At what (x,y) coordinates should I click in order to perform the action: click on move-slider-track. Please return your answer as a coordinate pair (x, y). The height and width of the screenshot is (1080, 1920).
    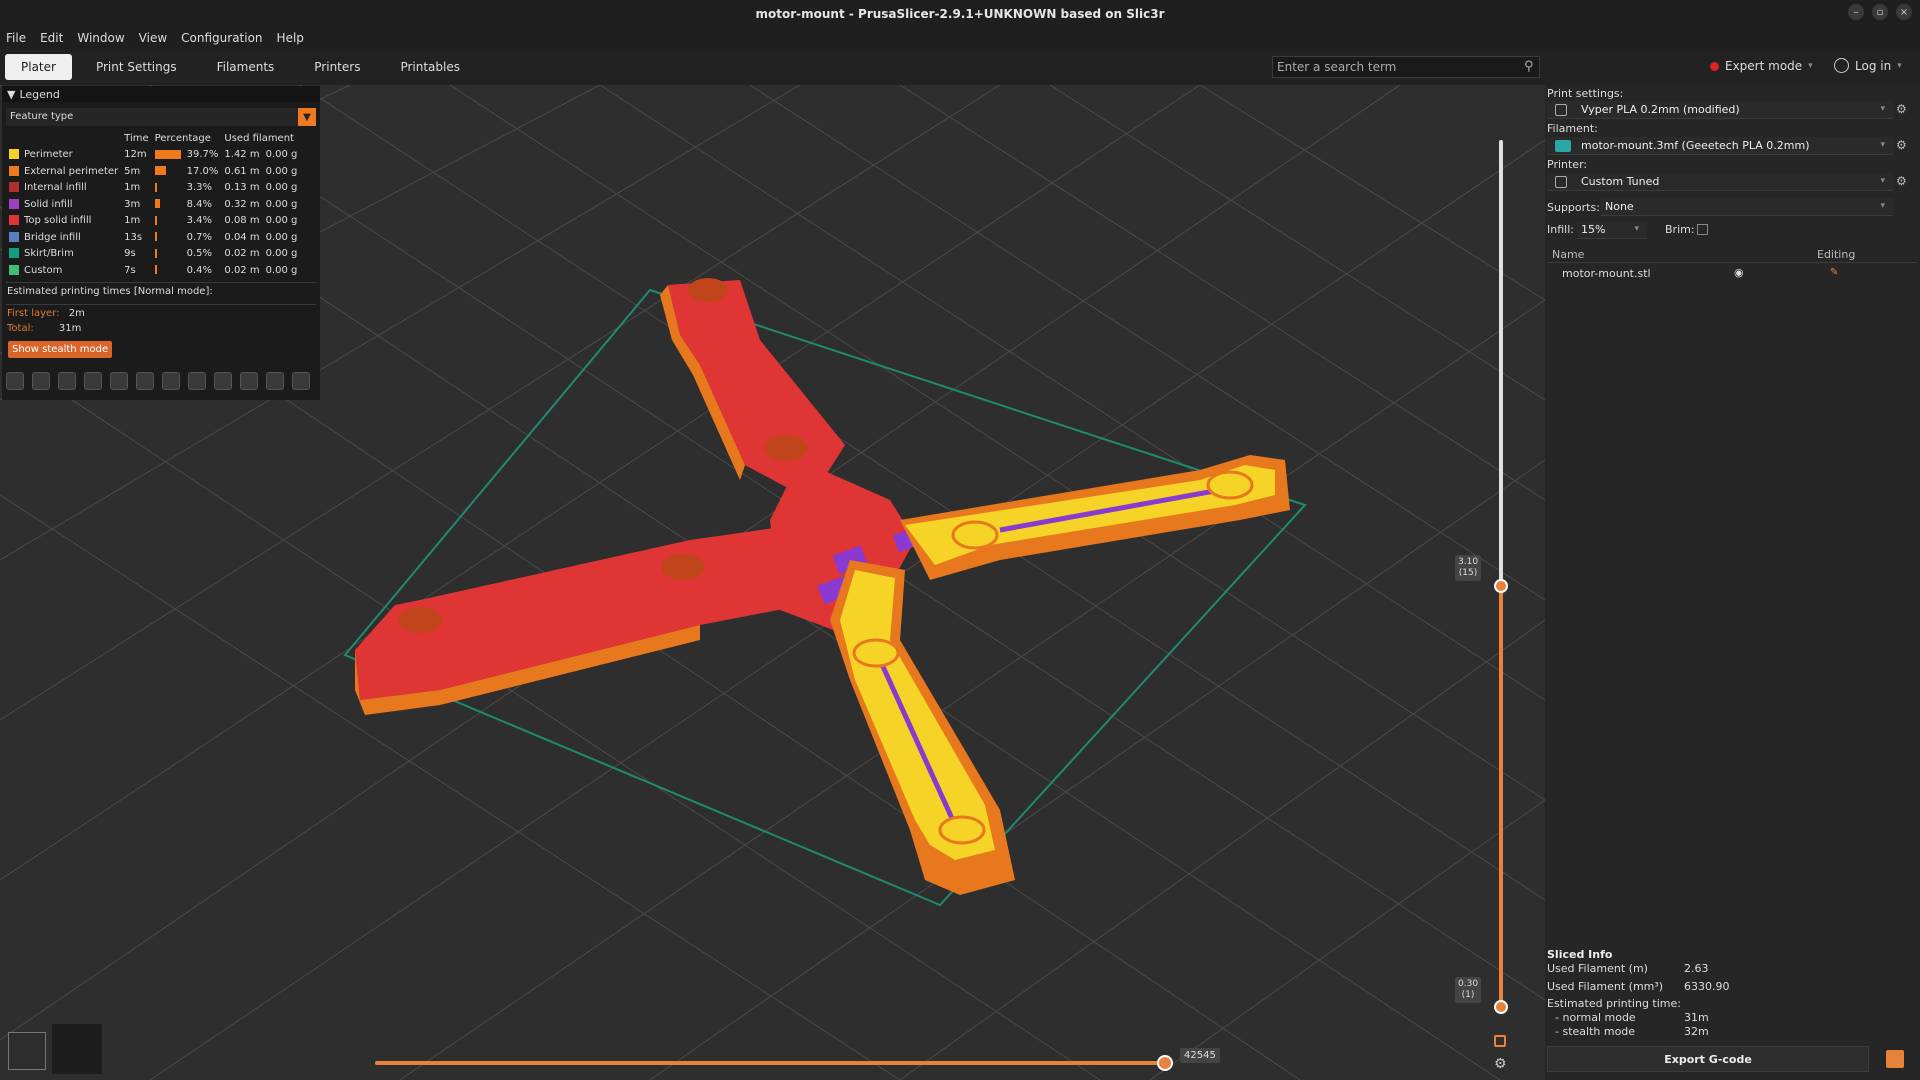
    Looking at the image, I should click on (770, 1063).